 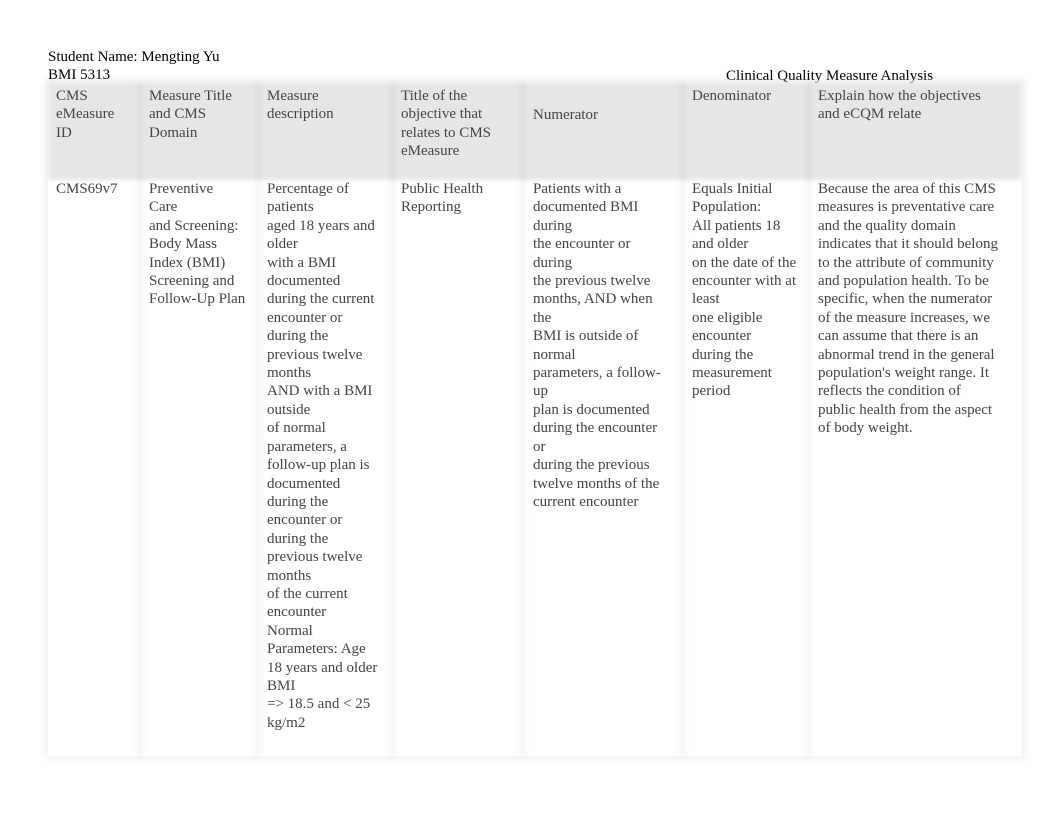 I want to click on student-name: Student Name: Mengting Yu, so click(x=134, y=57).